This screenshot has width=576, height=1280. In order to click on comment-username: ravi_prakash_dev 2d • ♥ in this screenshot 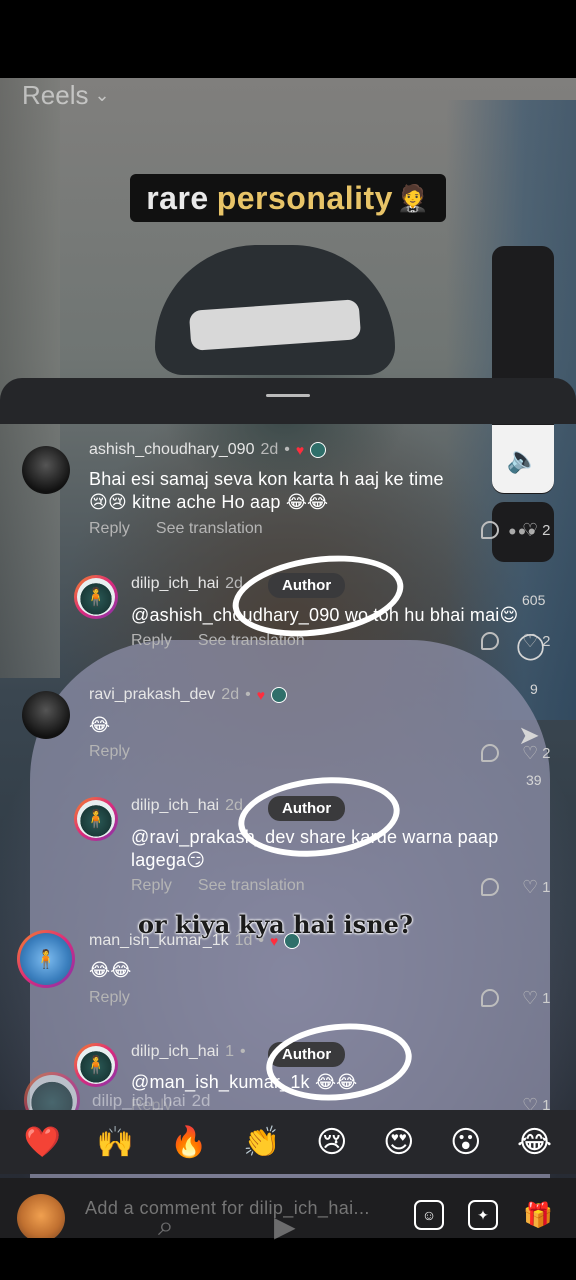, I will do `click(188, 695)`.